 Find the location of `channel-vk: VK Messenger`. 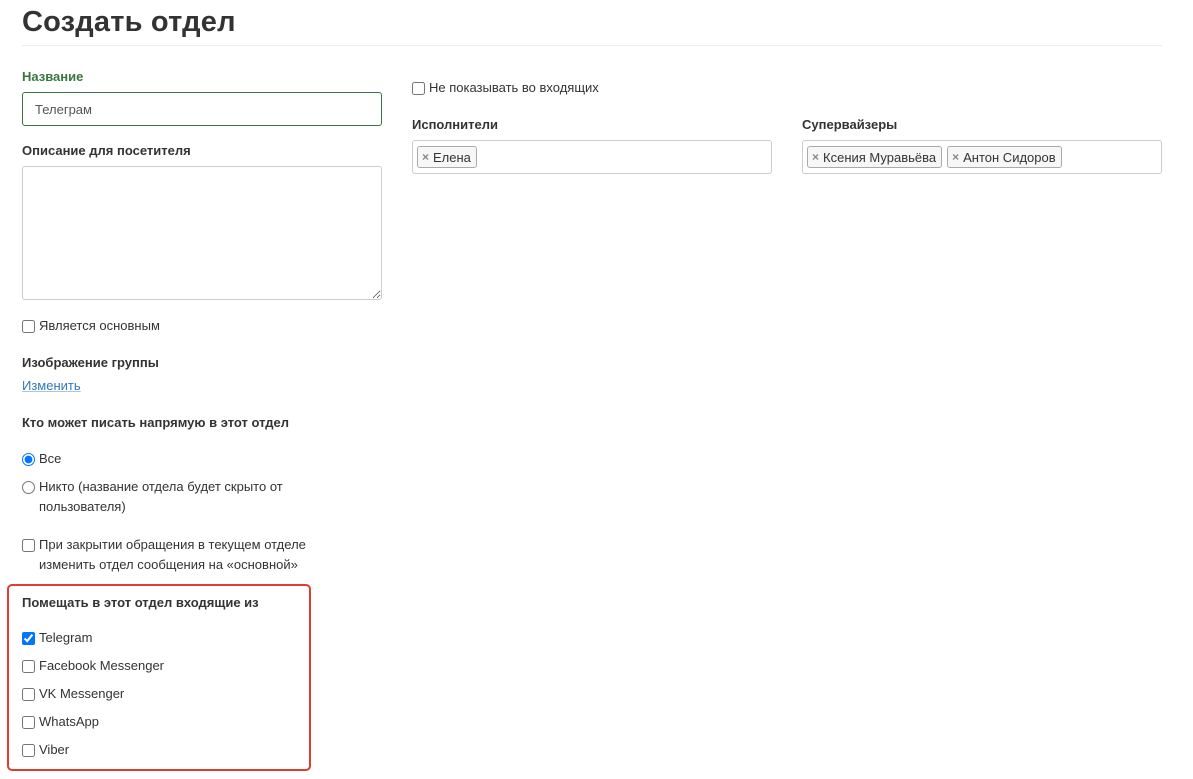

channel-vk: VK Messenger is located at coordinates (73, 695).